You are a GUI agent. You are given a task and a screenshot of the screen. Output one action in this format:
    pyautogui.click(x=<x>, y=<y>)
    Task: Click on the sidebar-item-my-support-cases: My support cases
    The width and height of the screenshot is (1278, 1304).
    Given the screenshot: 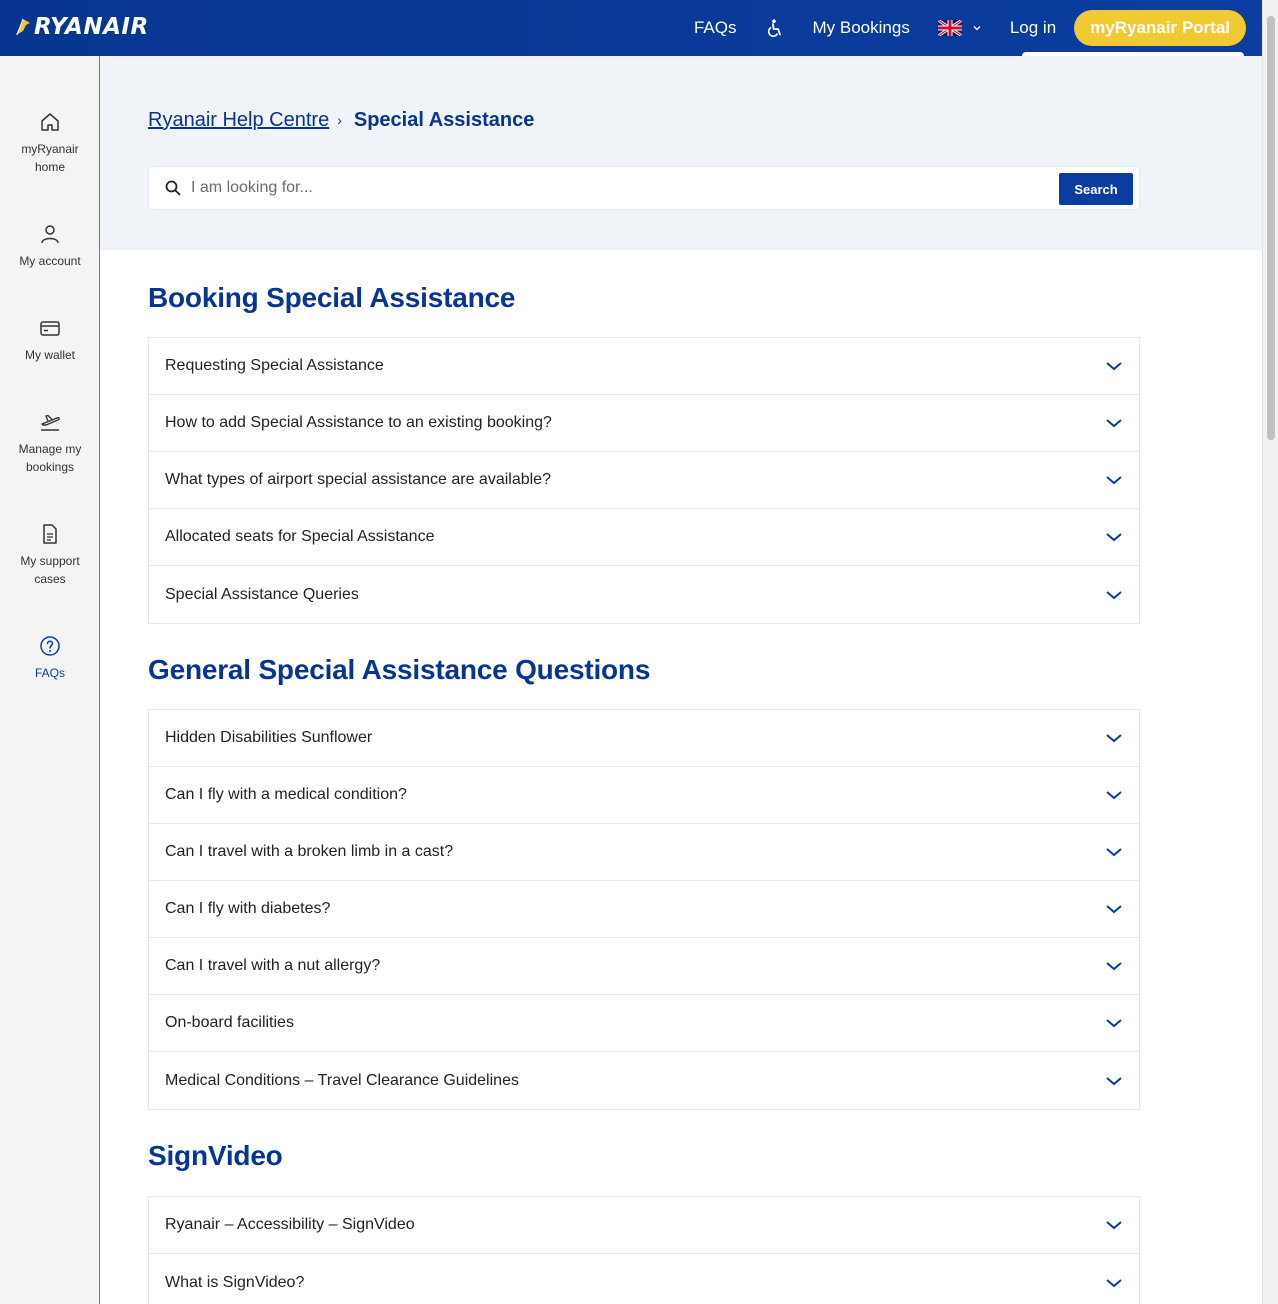 What is the action you would take?
    pyautogui.click(x=50, y=555)
    